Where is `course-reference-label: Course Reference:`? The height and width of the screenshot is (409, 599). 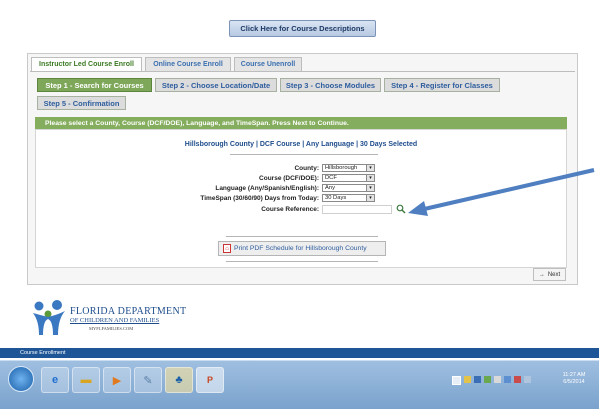
course-reference-label: Course Reference: is located at coordinates (290, 209).